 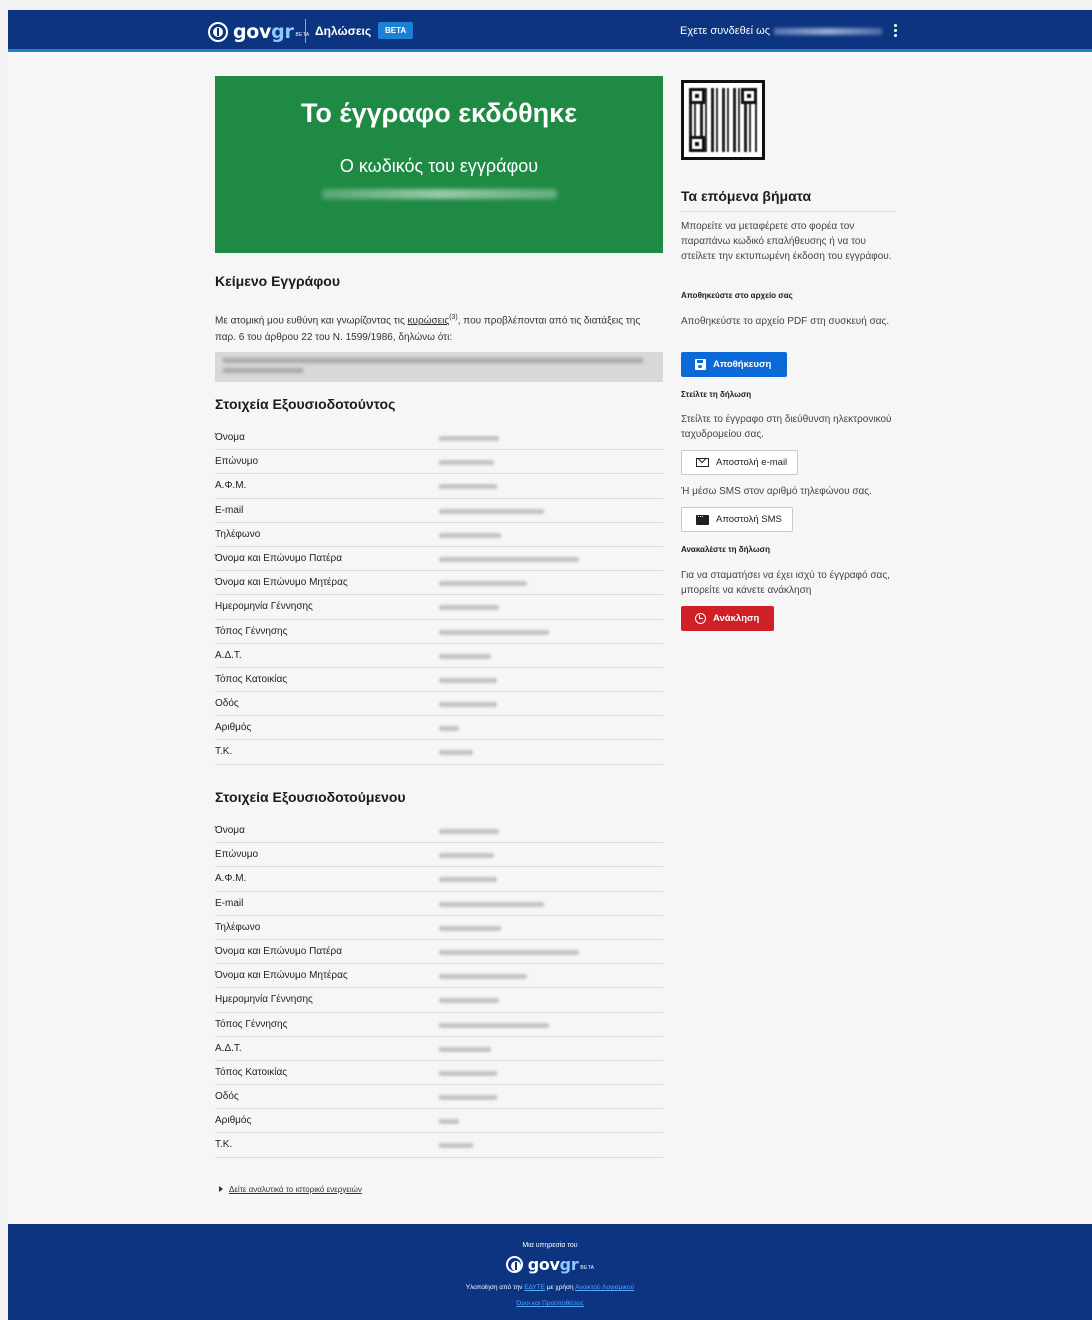 What do you see at coordinates (439, 113) in the screenshot?
I see `banner-title: Το έγγραφο εκδόθηκε` at bounding box center [439, 113].